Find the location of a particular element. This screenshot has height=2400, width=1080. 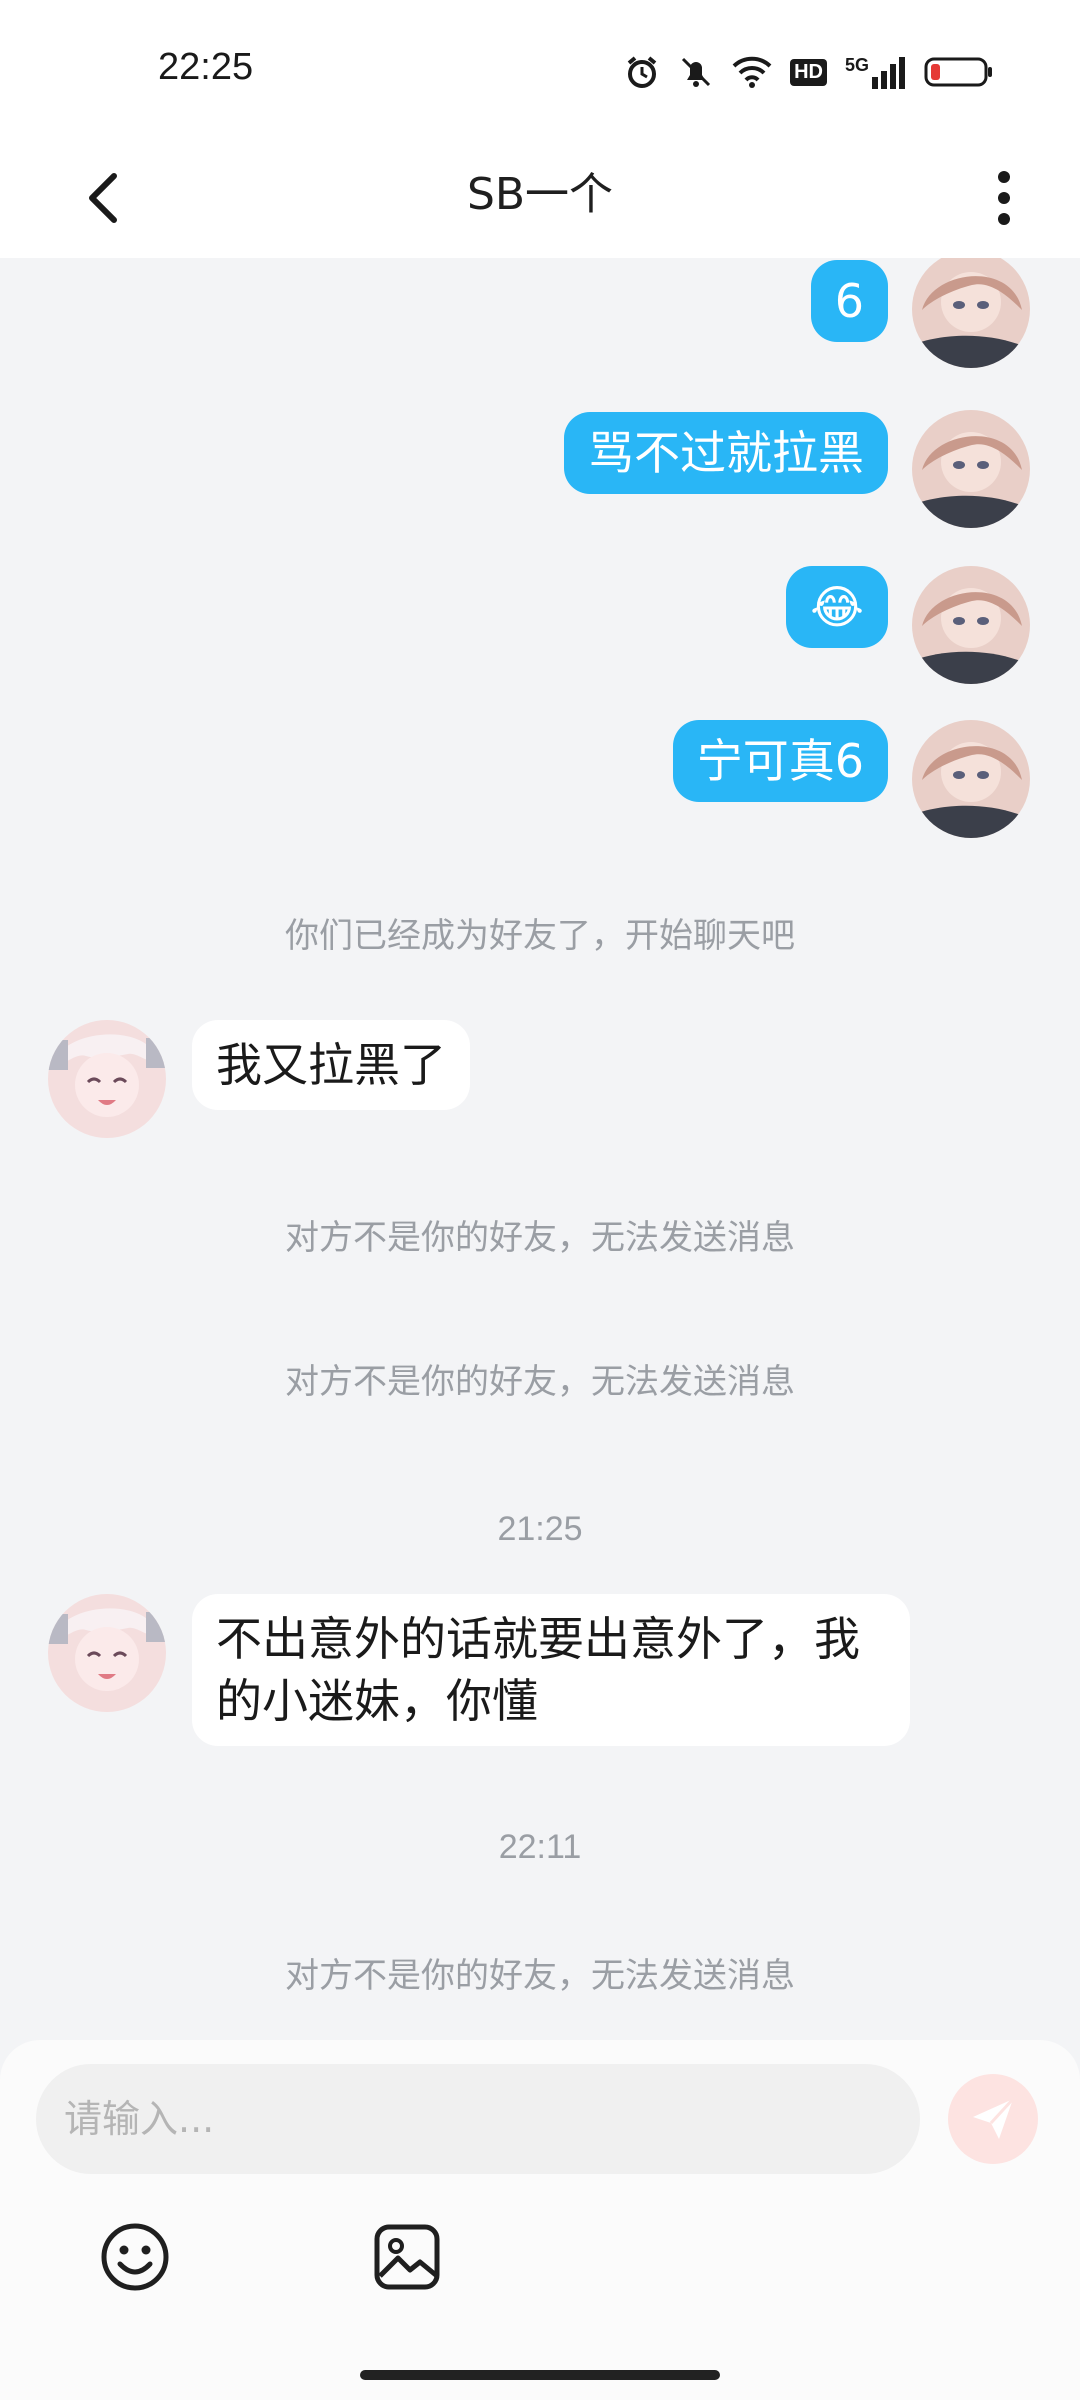

send-button is located at coordinates (993, 2119).